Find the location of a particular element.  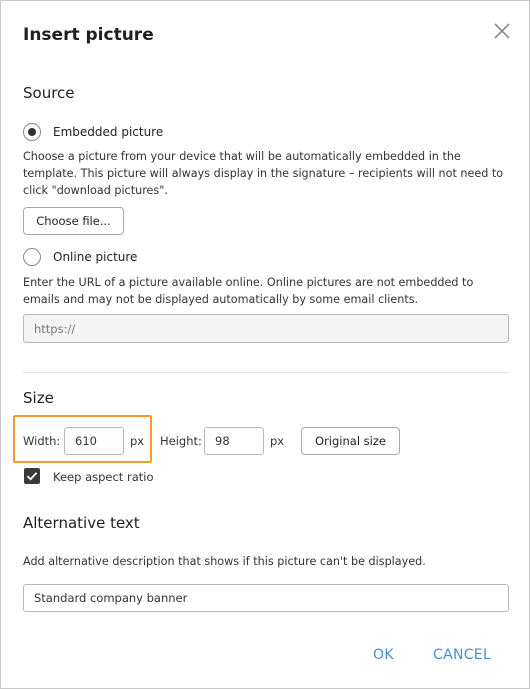

picture-url-input is located at coordinates (266, 328).